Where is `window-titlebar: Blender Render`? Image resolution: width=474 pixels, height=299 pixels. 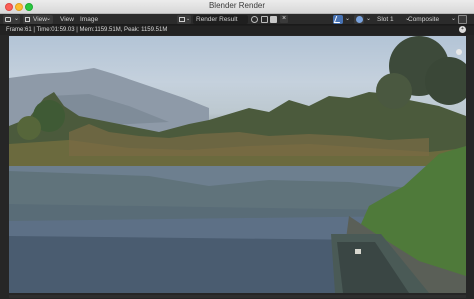
window-titlebar: Blender Render is located at coordinates (237, 7).